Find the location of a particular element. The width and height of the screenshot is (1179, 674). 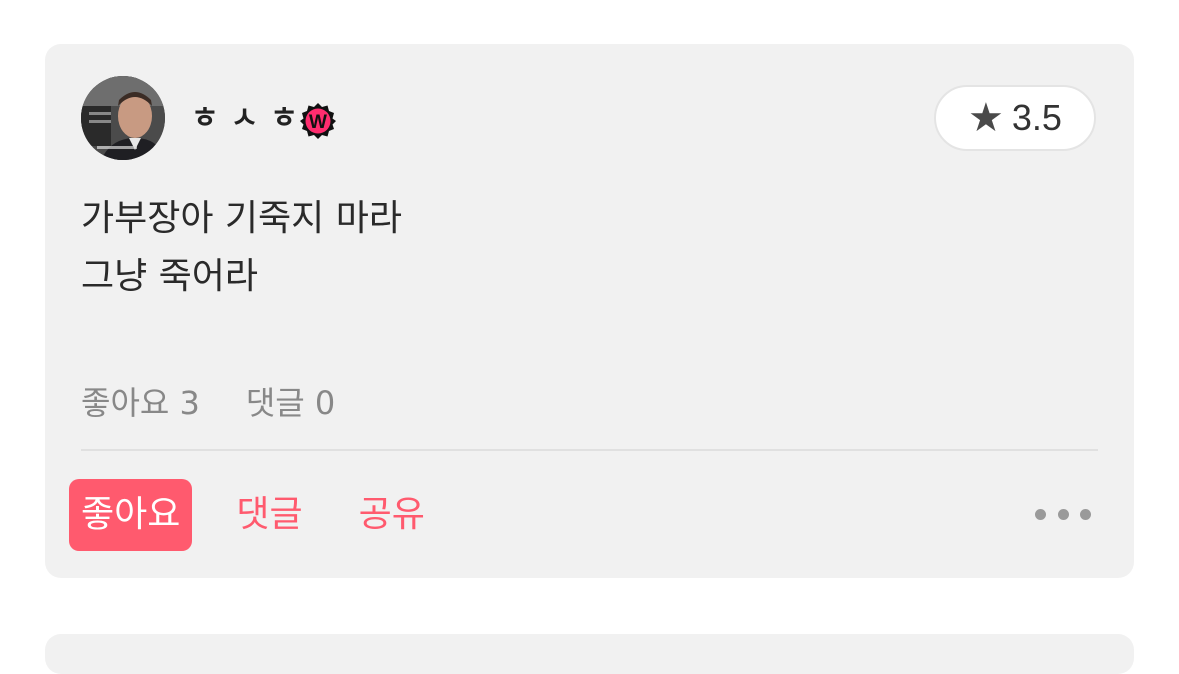

review-line: 가부장아 기죽지 마라 is located at coordinates (241, 218).